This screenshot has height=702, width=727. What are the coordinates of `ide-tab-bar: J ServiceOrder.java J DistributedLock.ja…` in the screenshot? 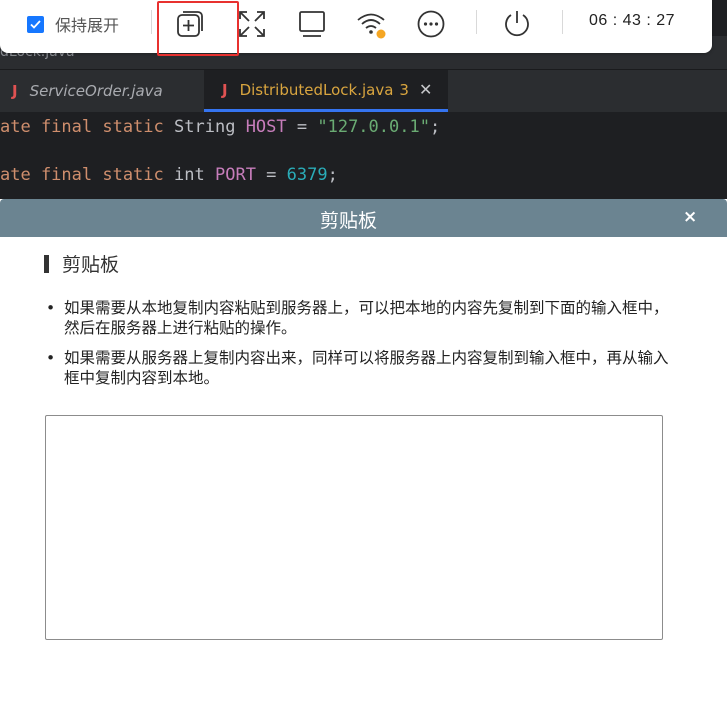 It's located at (363, 91).